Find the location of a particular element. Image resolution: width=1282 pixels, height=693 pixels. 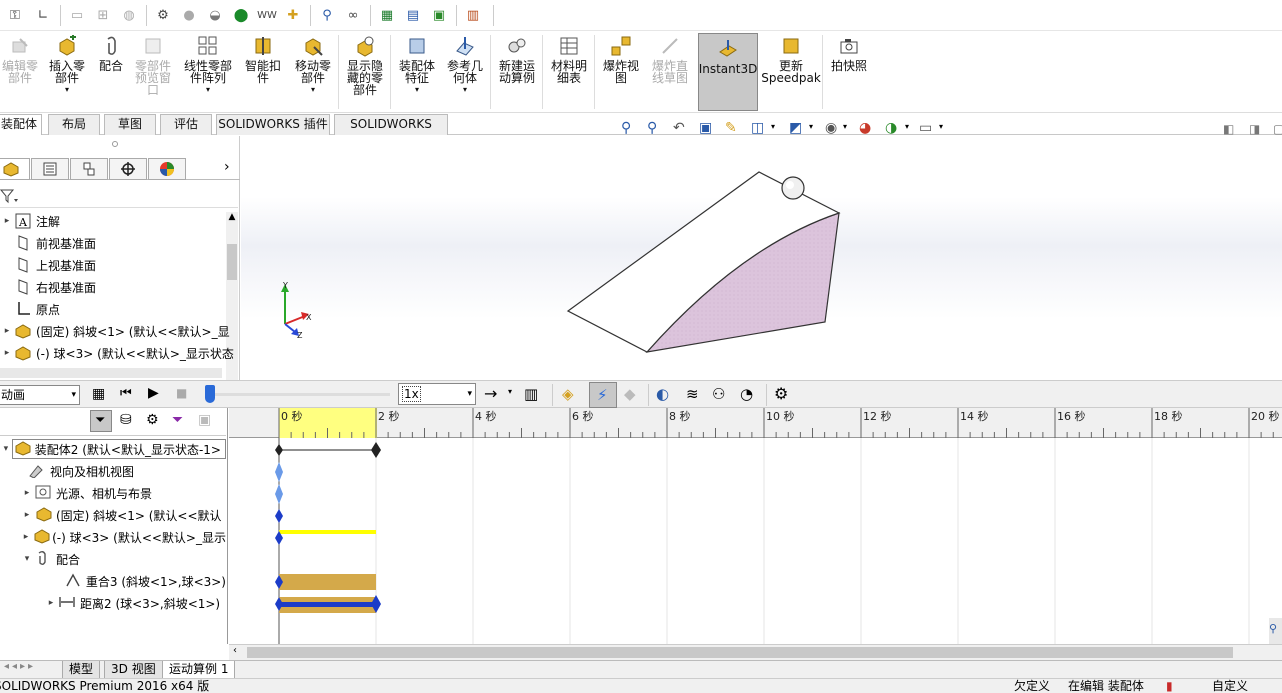

mate-button: 配合 is located at coordinates (111, 53).